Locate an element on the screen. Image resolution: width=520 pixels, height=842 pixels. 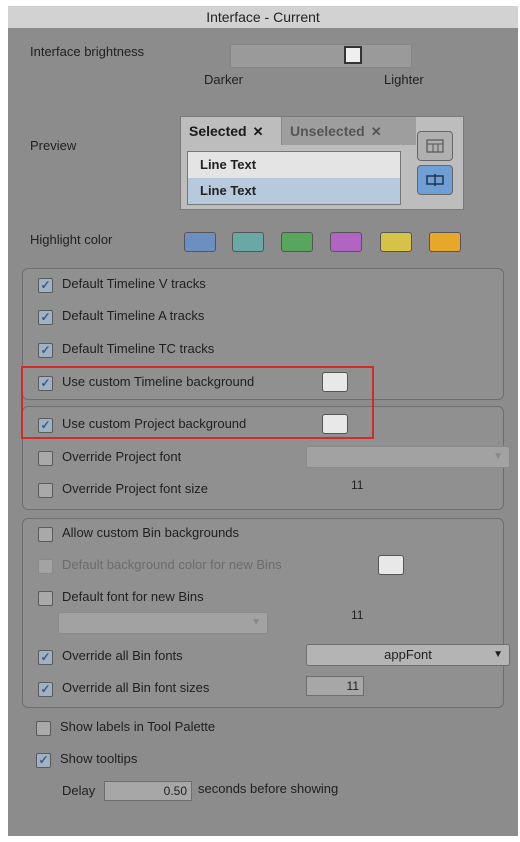
highlight-swatch-yellow is located at coordinates (396, 242).